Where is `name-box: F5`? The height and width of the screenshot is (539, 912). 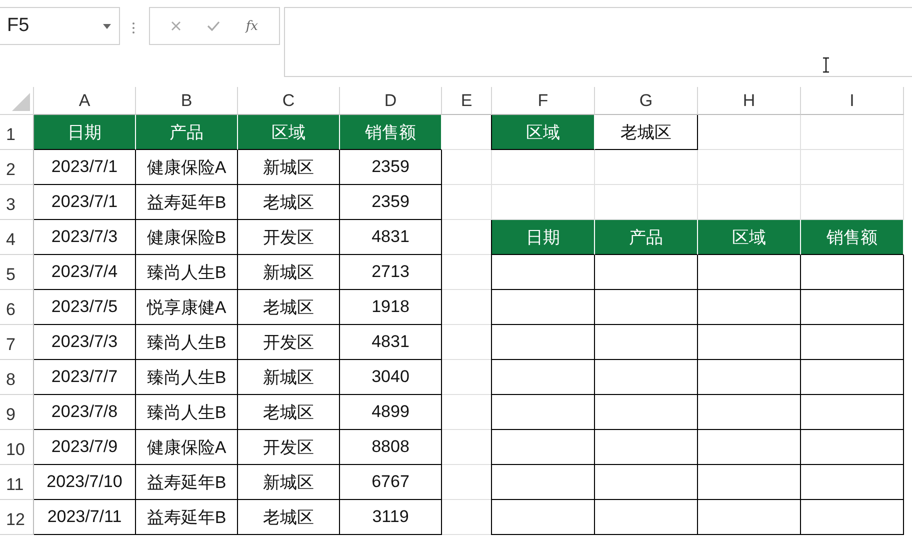 name-box: F5 is located at coordinates (60, 26).